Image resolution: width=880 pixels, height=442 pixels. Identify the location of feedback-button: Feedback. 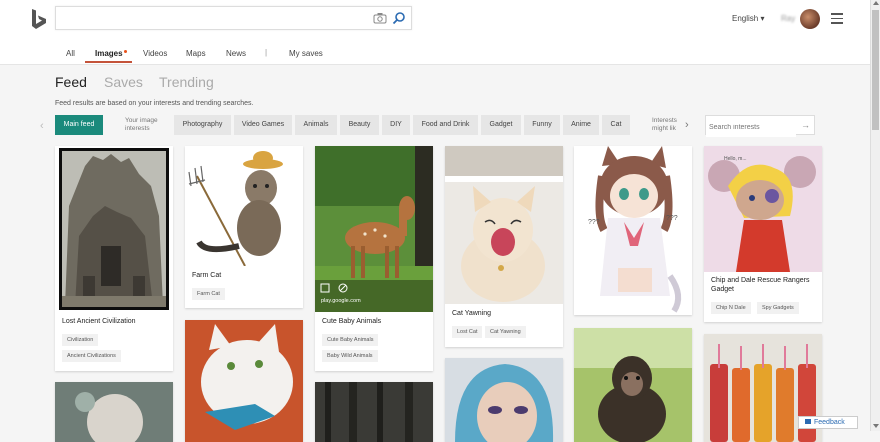
(828, 422).